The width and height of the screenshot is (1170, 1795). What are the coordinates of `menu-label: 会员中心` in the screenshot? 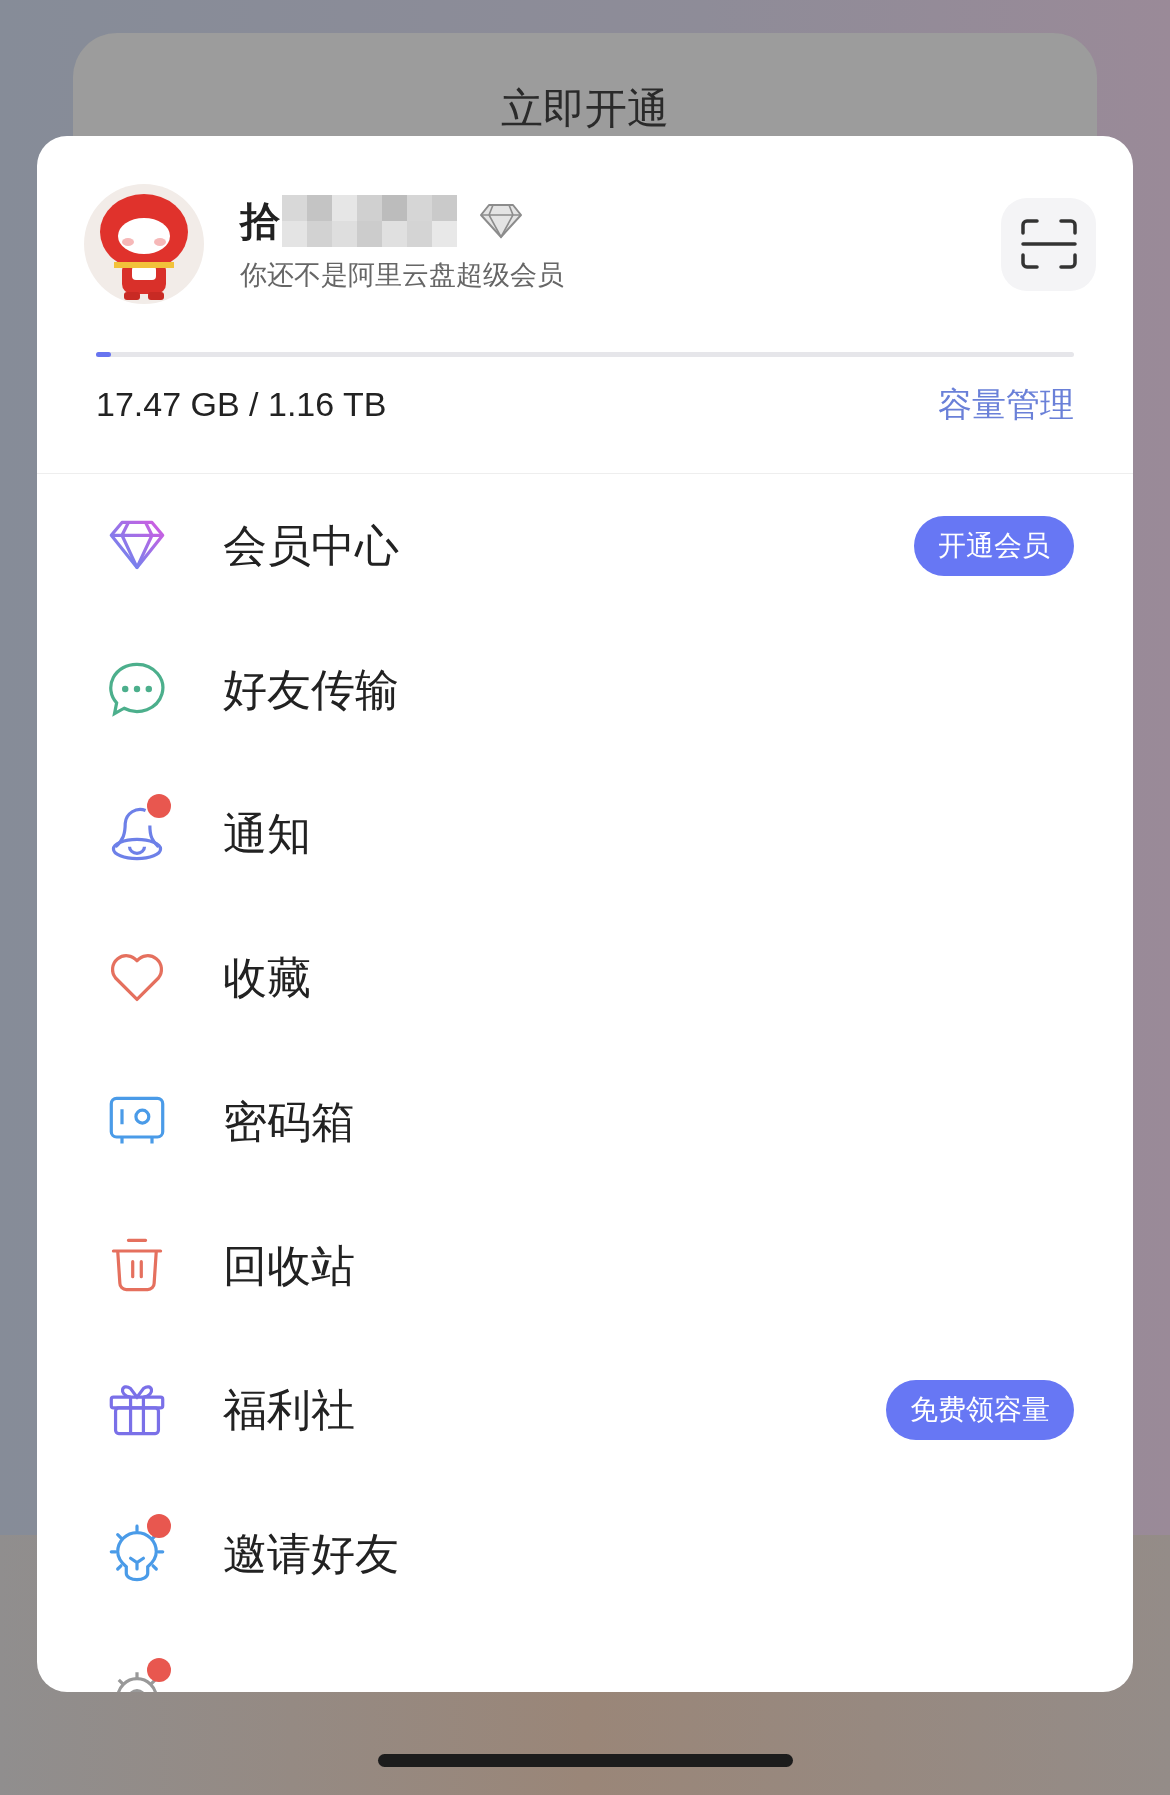 It's located at (311, 546).